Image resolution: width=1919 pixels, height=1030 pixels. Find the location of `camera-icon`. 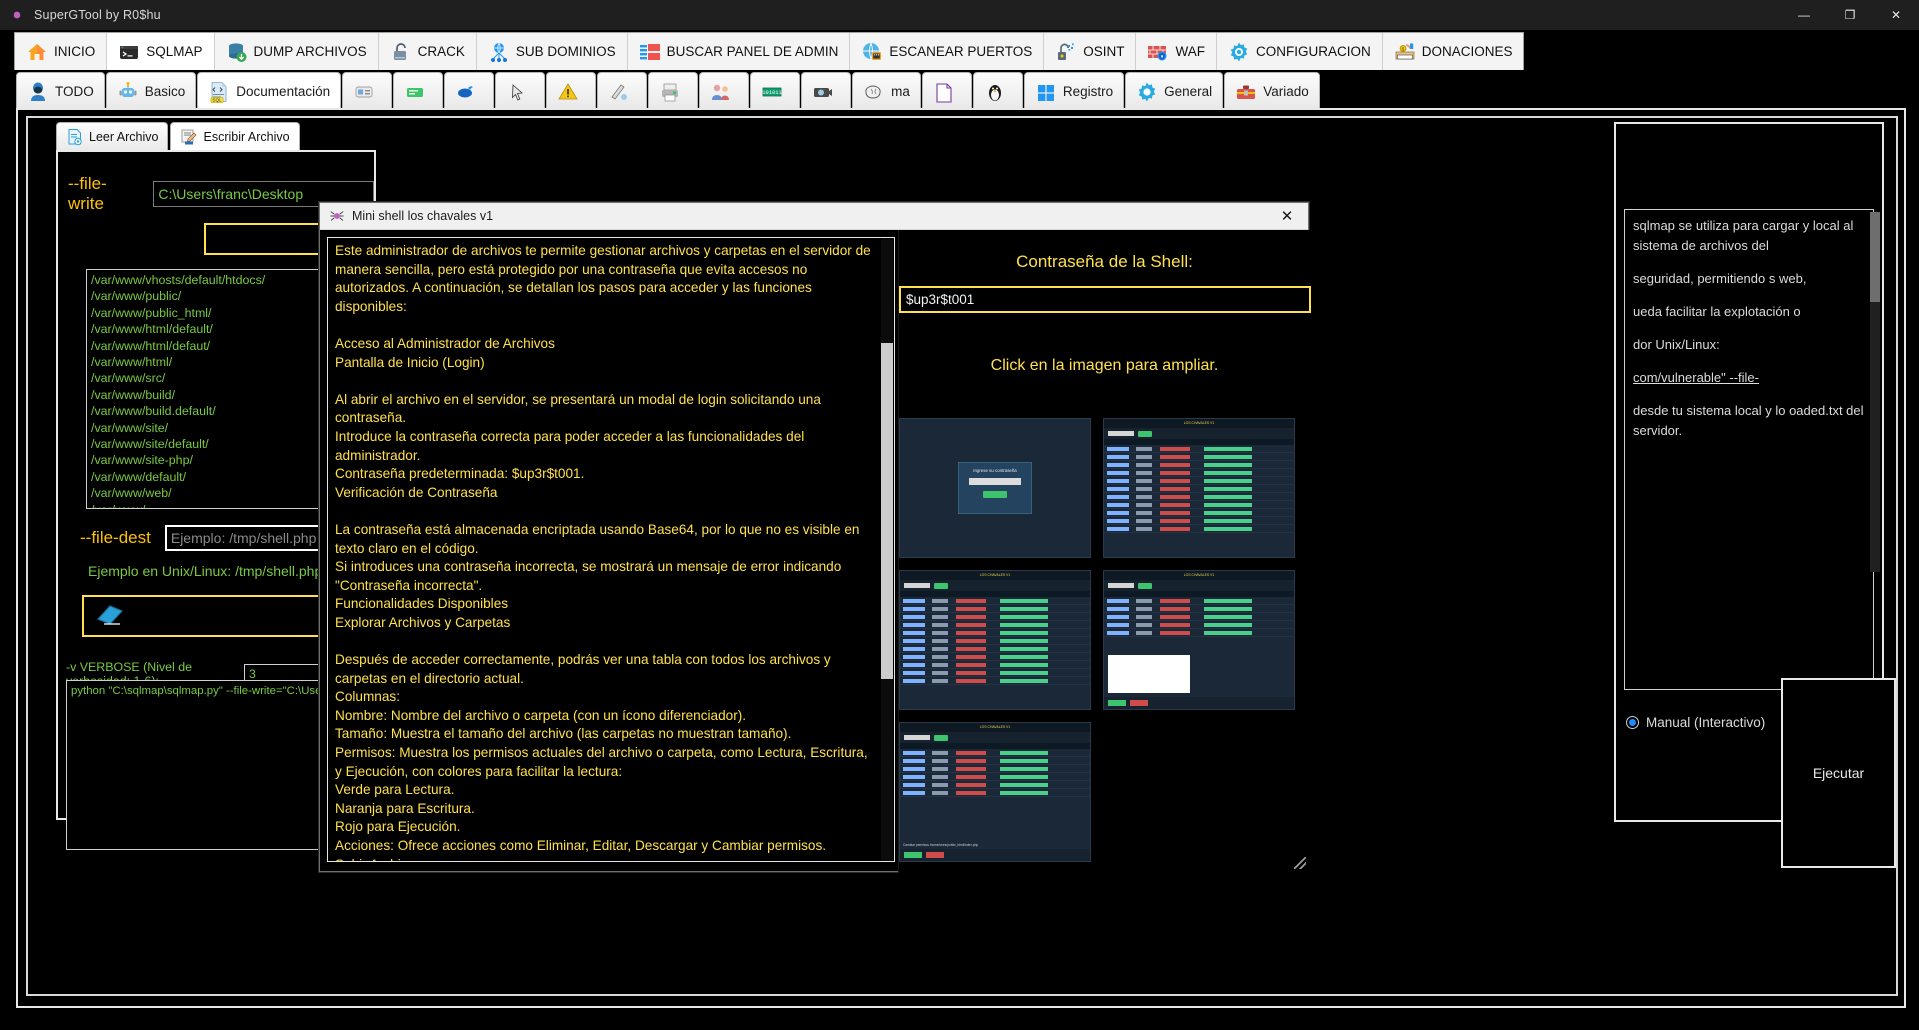

camera-icon is located at coordinates (823, 92).